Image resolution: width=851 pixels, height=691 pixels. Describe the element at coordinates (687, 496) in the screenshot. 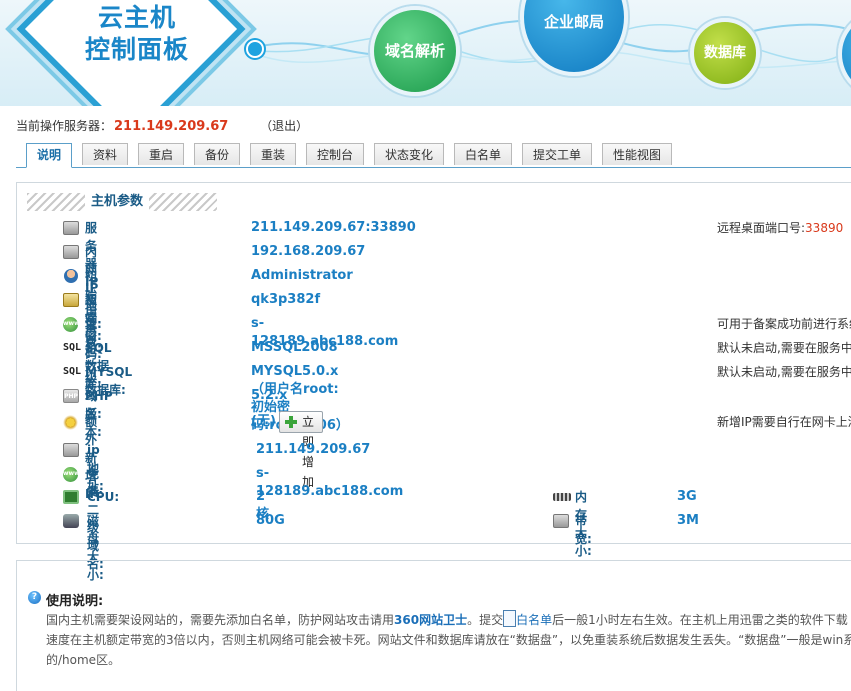

I see `value-memory: 3G` at that location.